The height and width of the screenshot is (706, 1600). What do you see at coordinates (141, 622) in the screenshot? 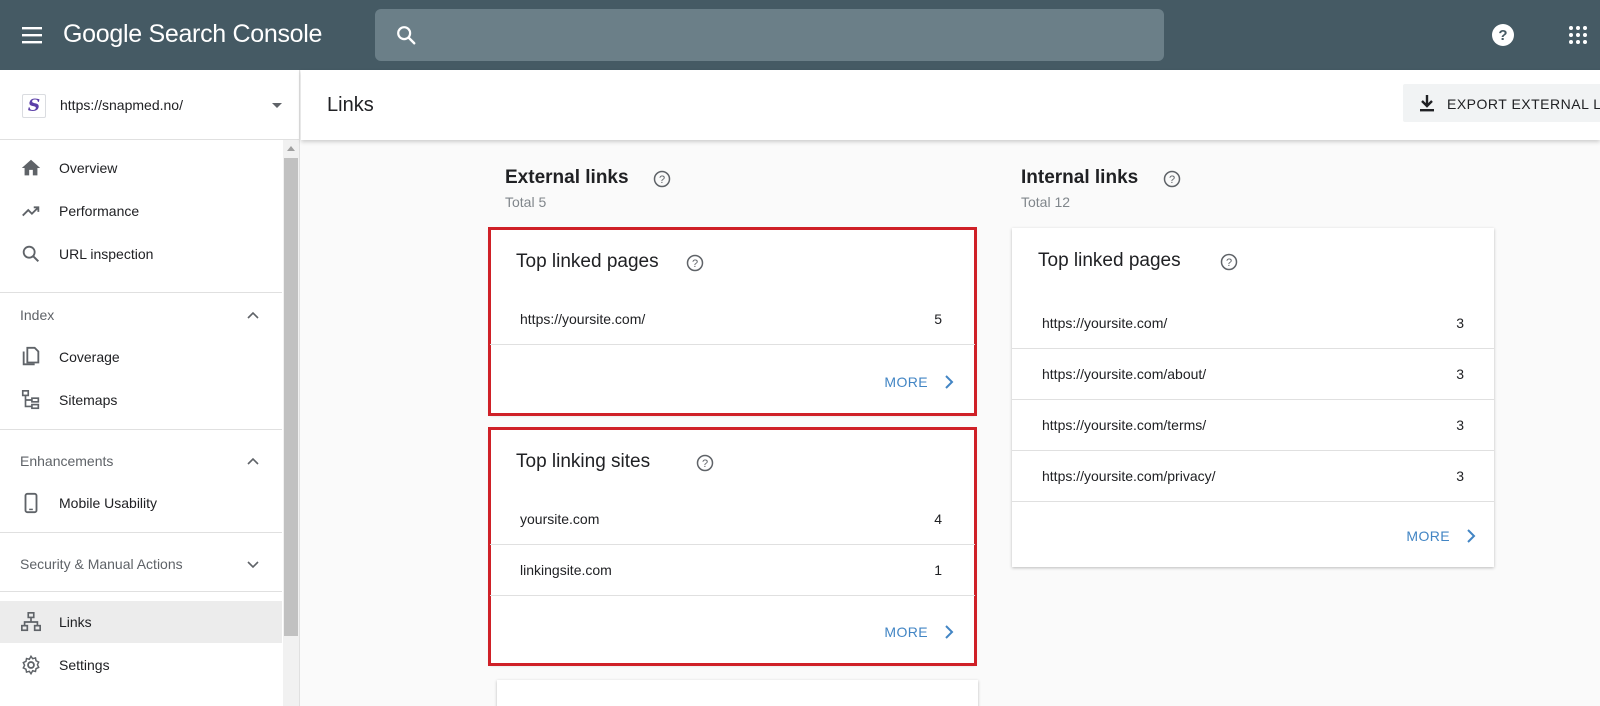
I see `sidebar-item-links: Links` at bounding box center [141, 622].